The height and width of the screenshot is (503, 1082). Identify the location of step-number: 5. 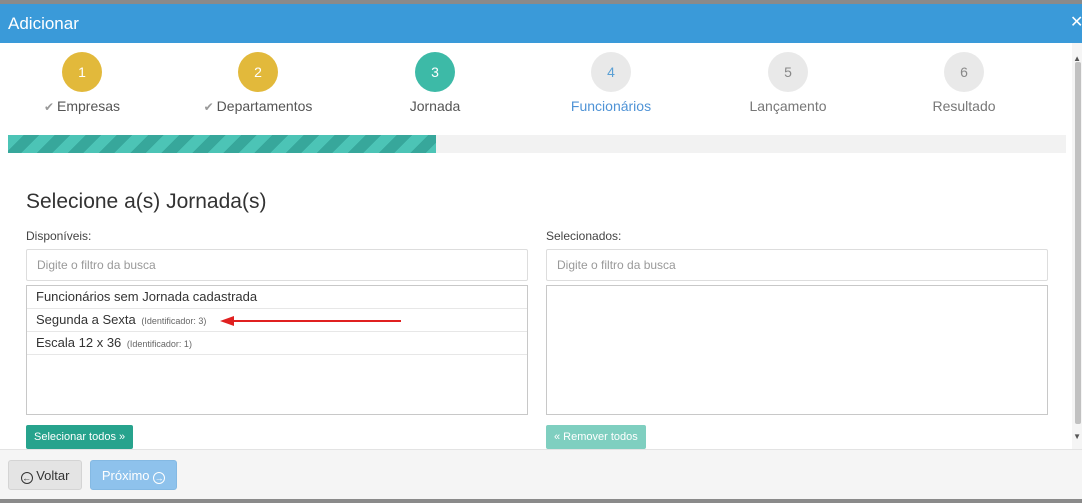
(788, 72).